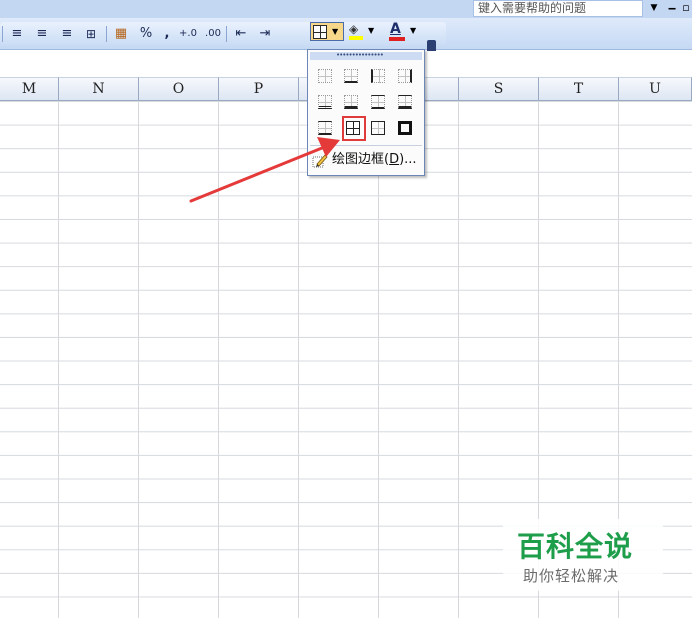 This screenshot has width=692, height=618. I want to click on column-header-M: M, so click(29, 89).